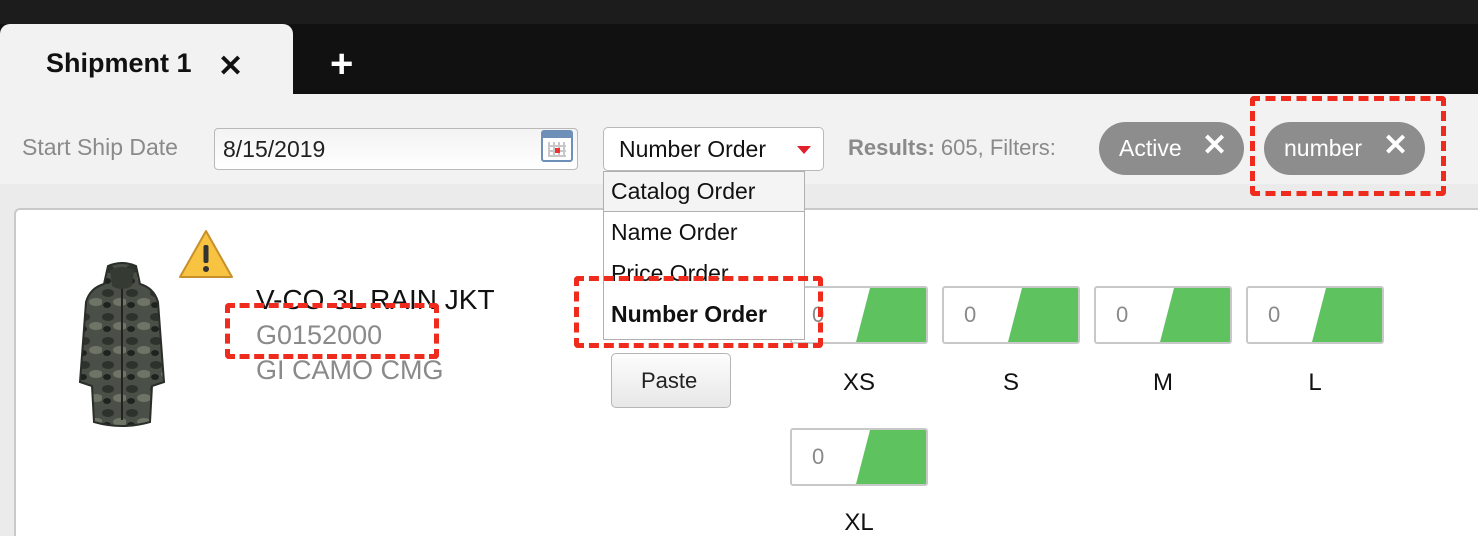  Describe the element at coordinates (396, 149) in the screenshot. I see `start-ship-date-input: 8/15/2019` at that location.